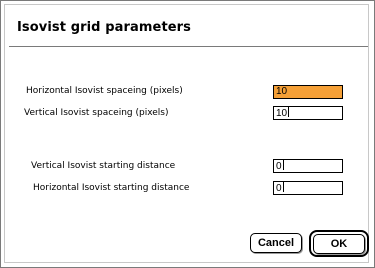 Image resolution: width=375 pixels, height=268 pixels. I want to click on horizontal-spacing-input: 10, so click(308, 92).